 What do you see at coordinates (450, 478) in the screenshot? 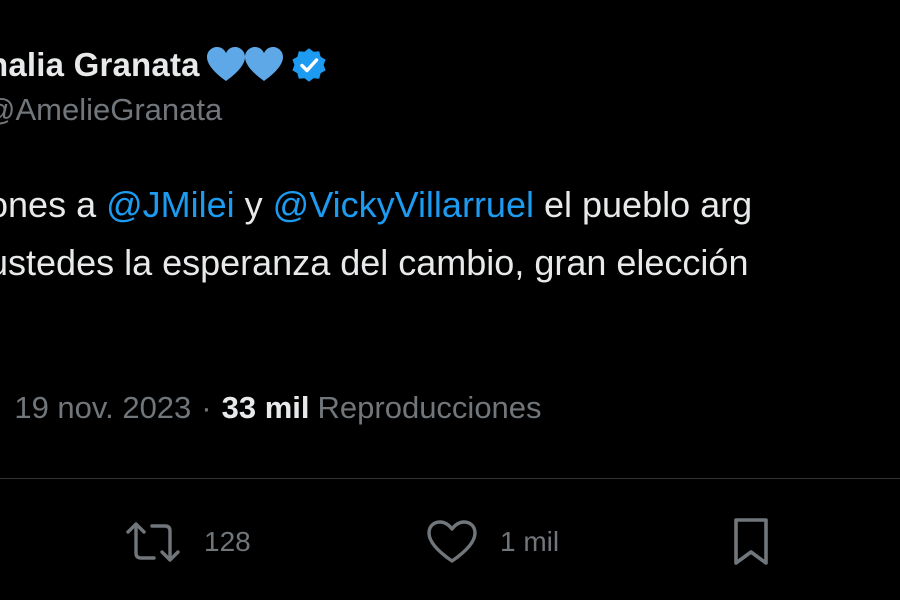
I see `divider` at bounding box center [450, 478].